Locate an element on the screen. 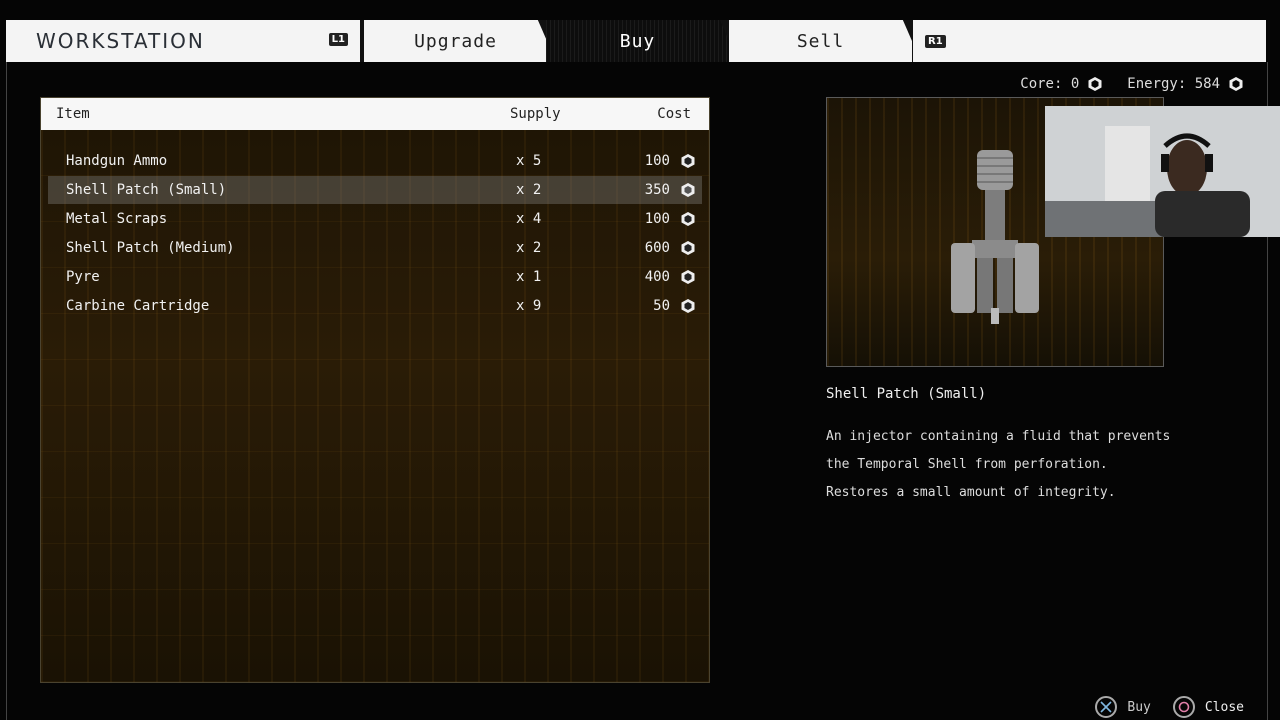 Image resolution: width=1280 pixels, height=720 pixels. core-currency: Core: 0 is located at coordinates (1061, 84).